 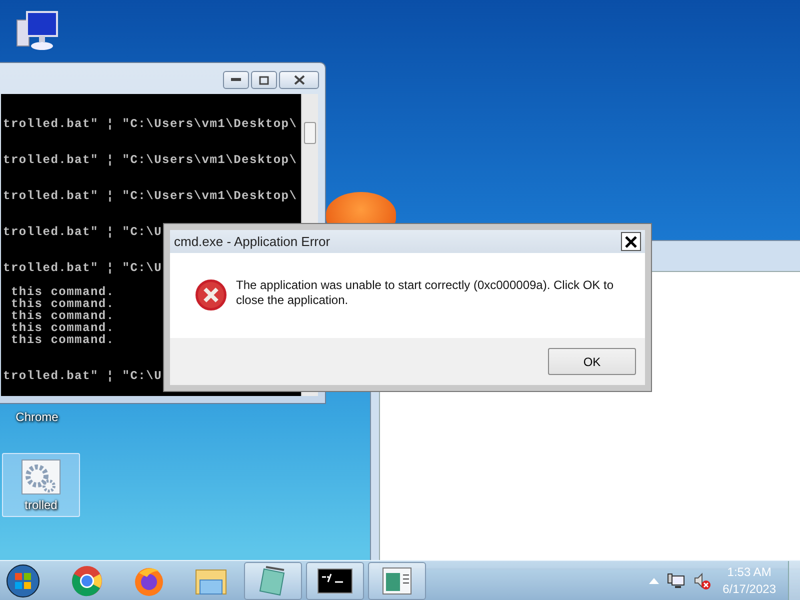 What do you see at coordinates (592, 361) in the screenshot?
I see `ok-button: OK` at bounding box center [592, 361].